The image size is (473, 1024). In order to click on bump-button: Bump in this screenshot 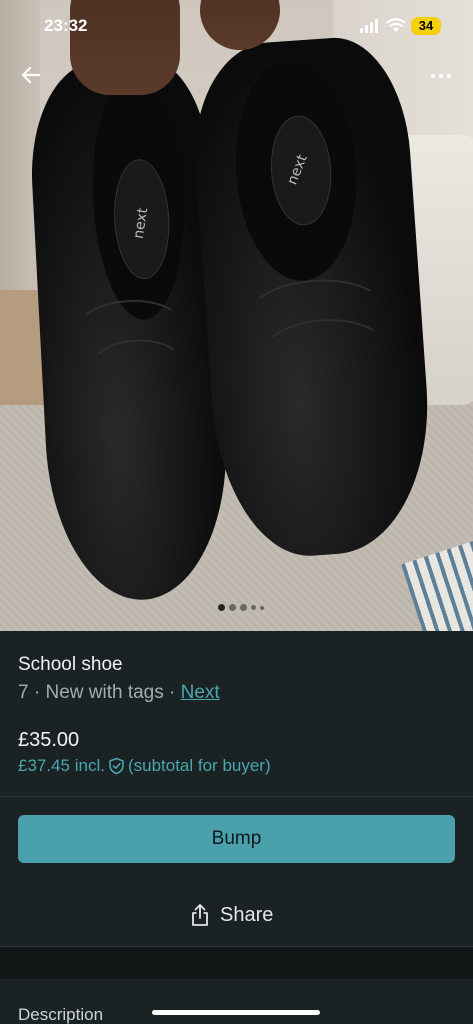, I will do `click(236, 839)`.